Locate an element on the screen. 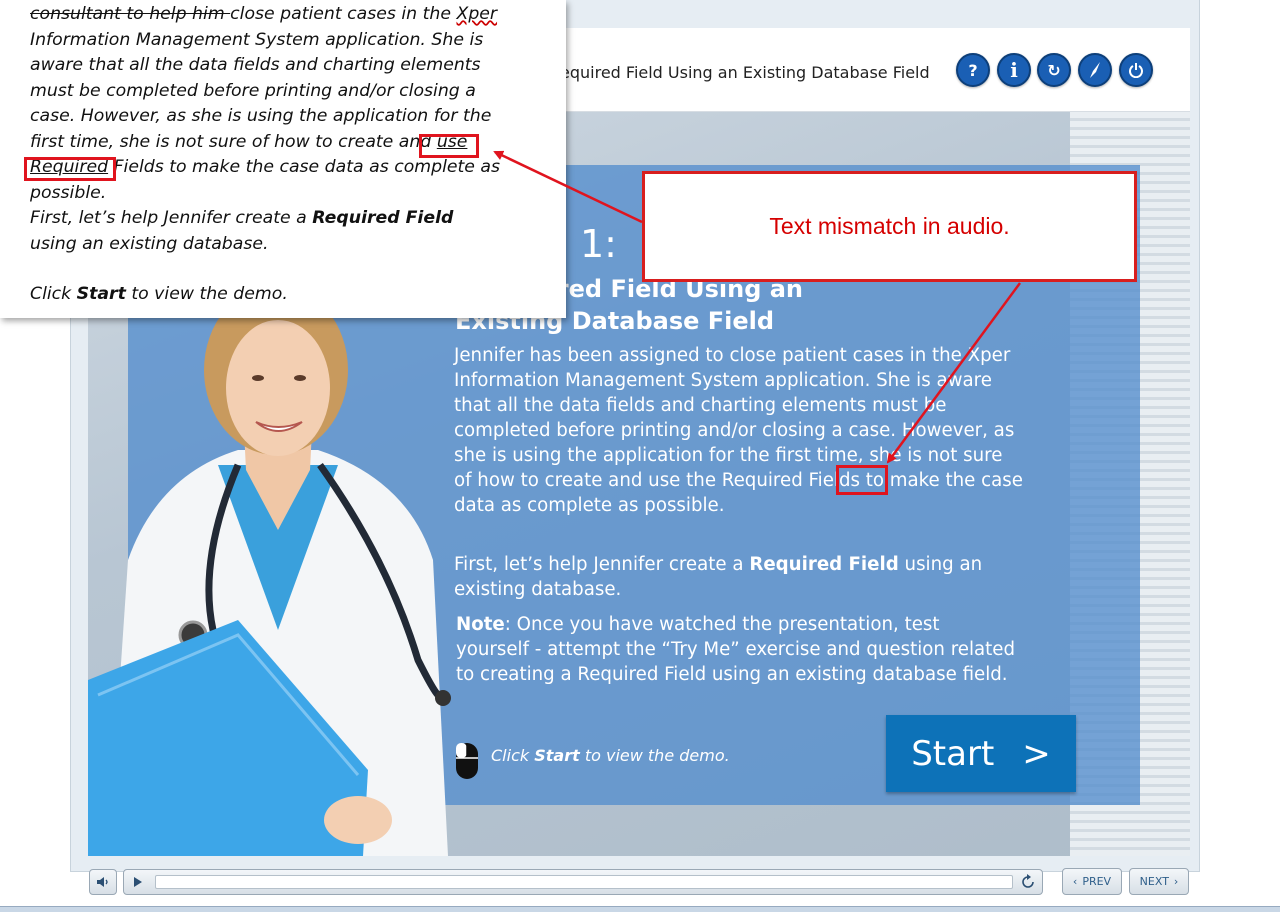 This screenshot has width=1280, height=912. transcript-first-suffix: using an existing database. is located at coordinates (149, 243).